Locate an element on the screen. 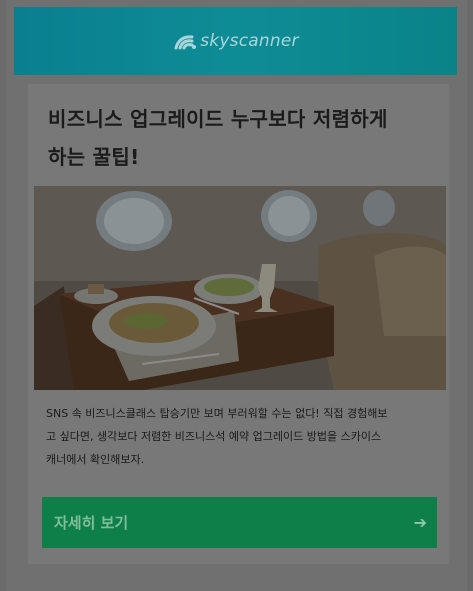 This screenshot has width=473, height=591. description-line-2: 고 싶다면, 생각보다 저렴한 비즈니스석 예약 업그레이드 방법을 스카이스 is located at coordinates (214, 436).